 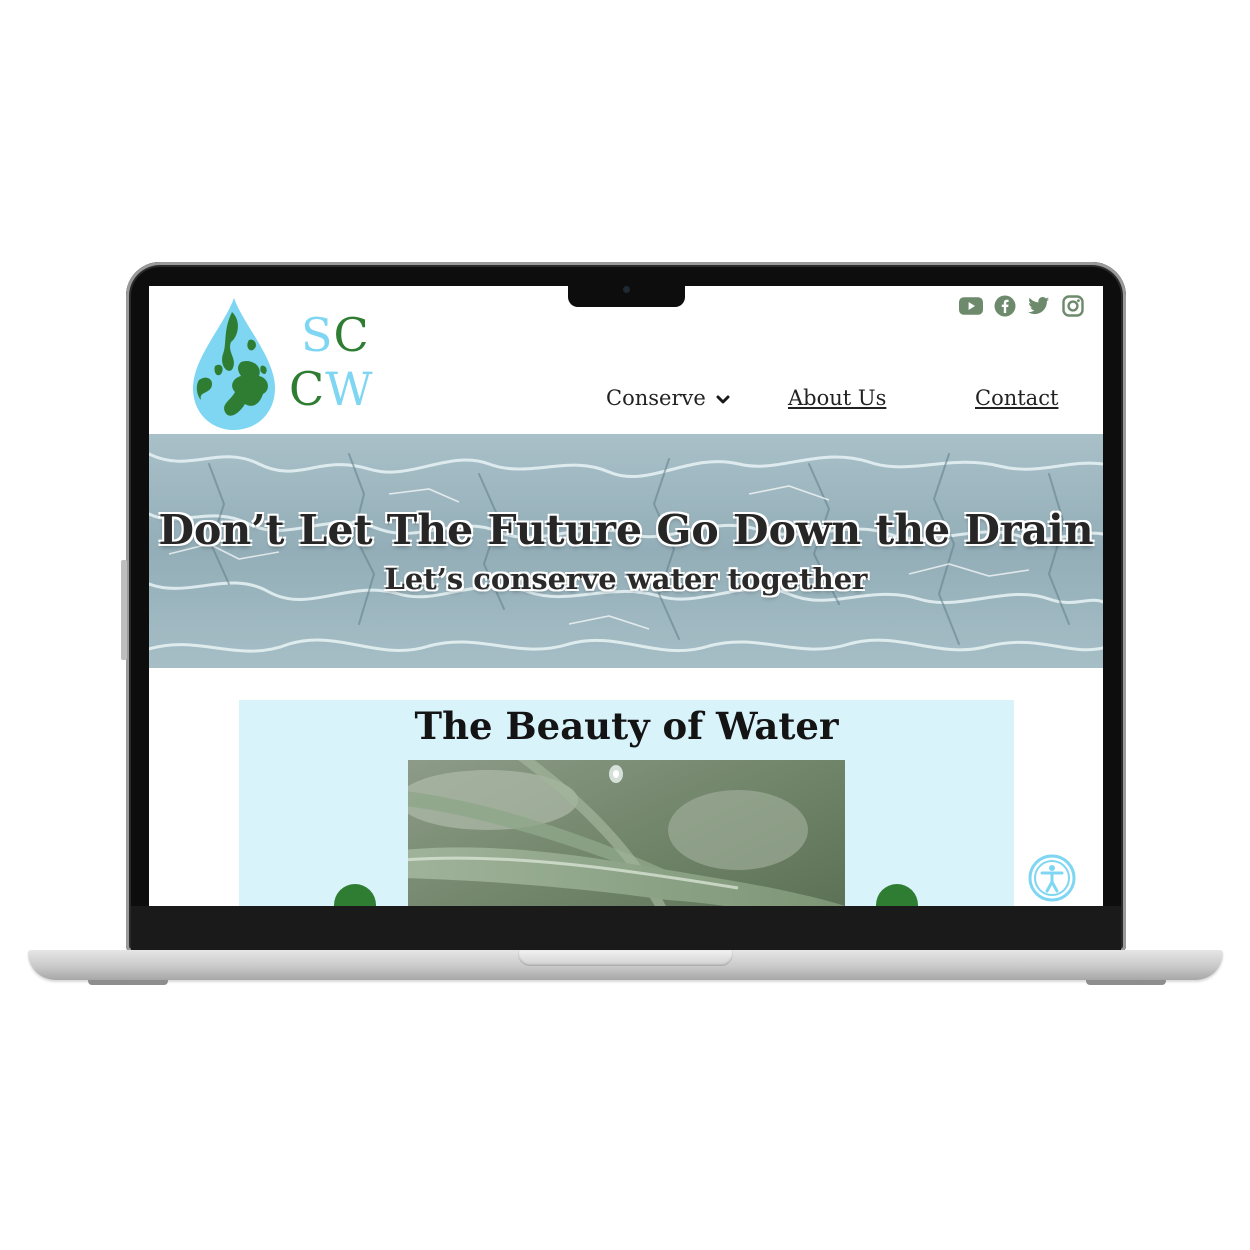 I want to click on laptop-lid-notch, so click(x=625, y=958).